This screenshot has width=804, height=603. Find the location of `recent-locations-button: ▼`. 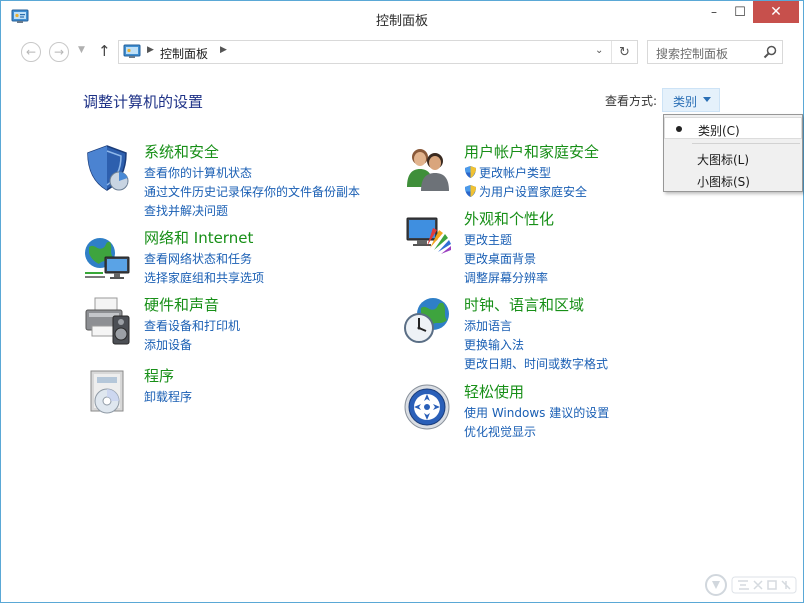

recent-locations-button: ▼ is located at coordinates (81, 50).